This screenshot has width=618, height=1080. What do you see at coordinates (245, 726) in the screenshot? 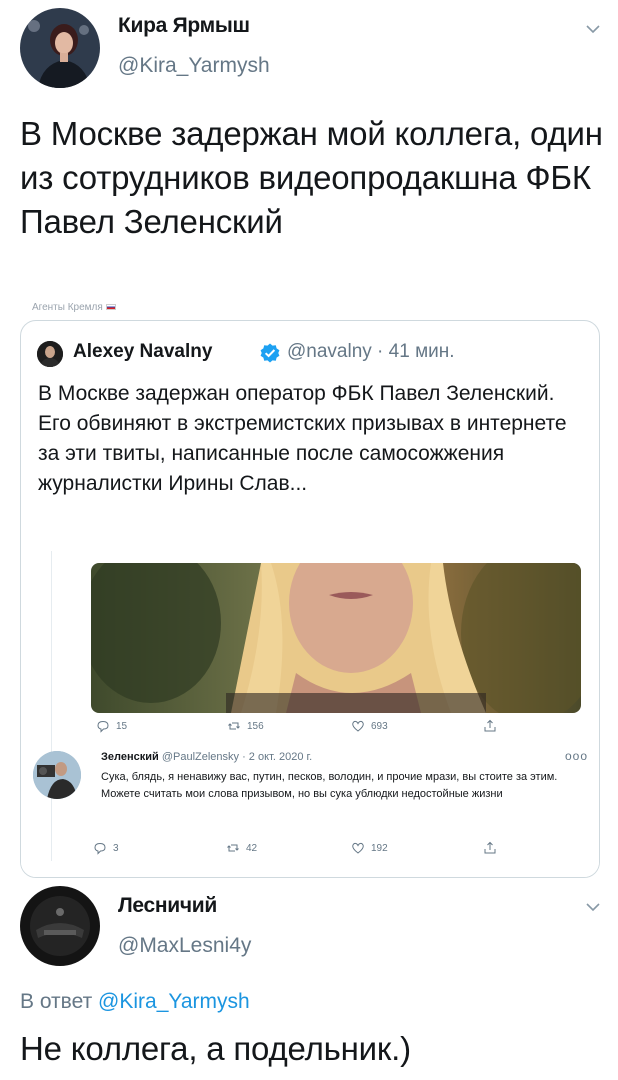
I see `retweet-action: 156` at bounding box center [245, 726].